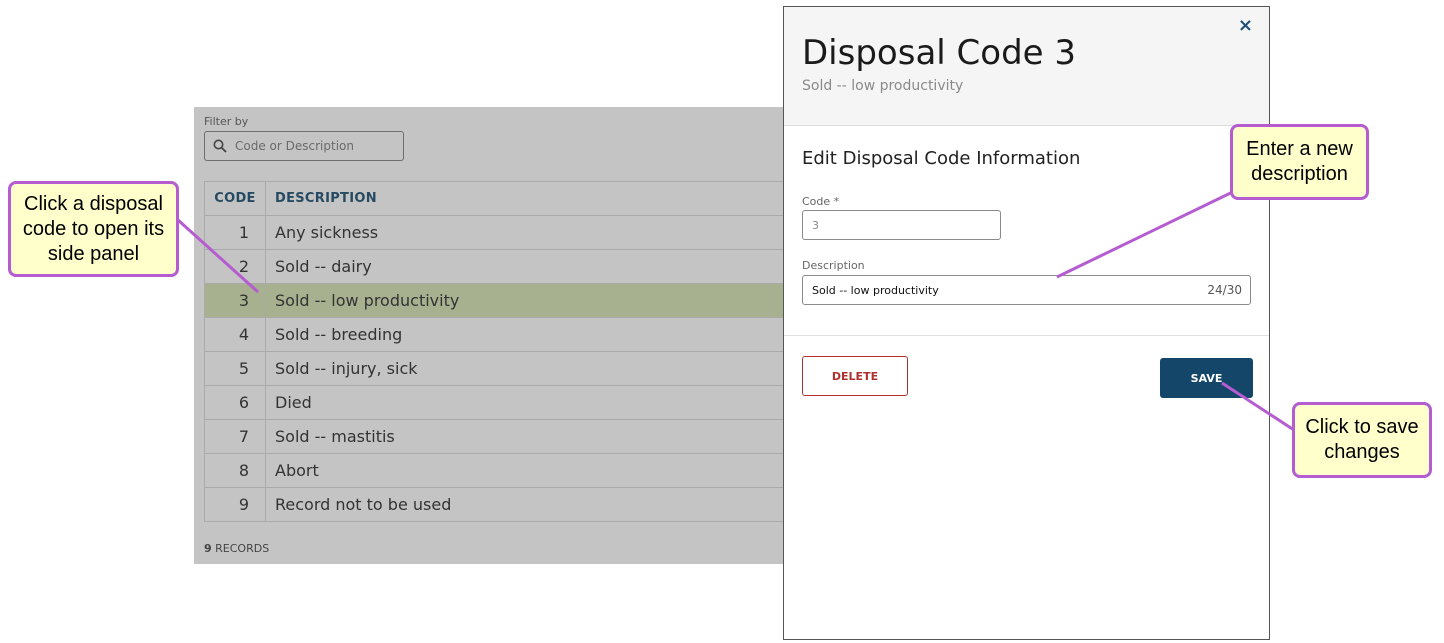  Describe the element at coordinates (815, 225) in the screenshot. I see `code-value: 3` at that location.